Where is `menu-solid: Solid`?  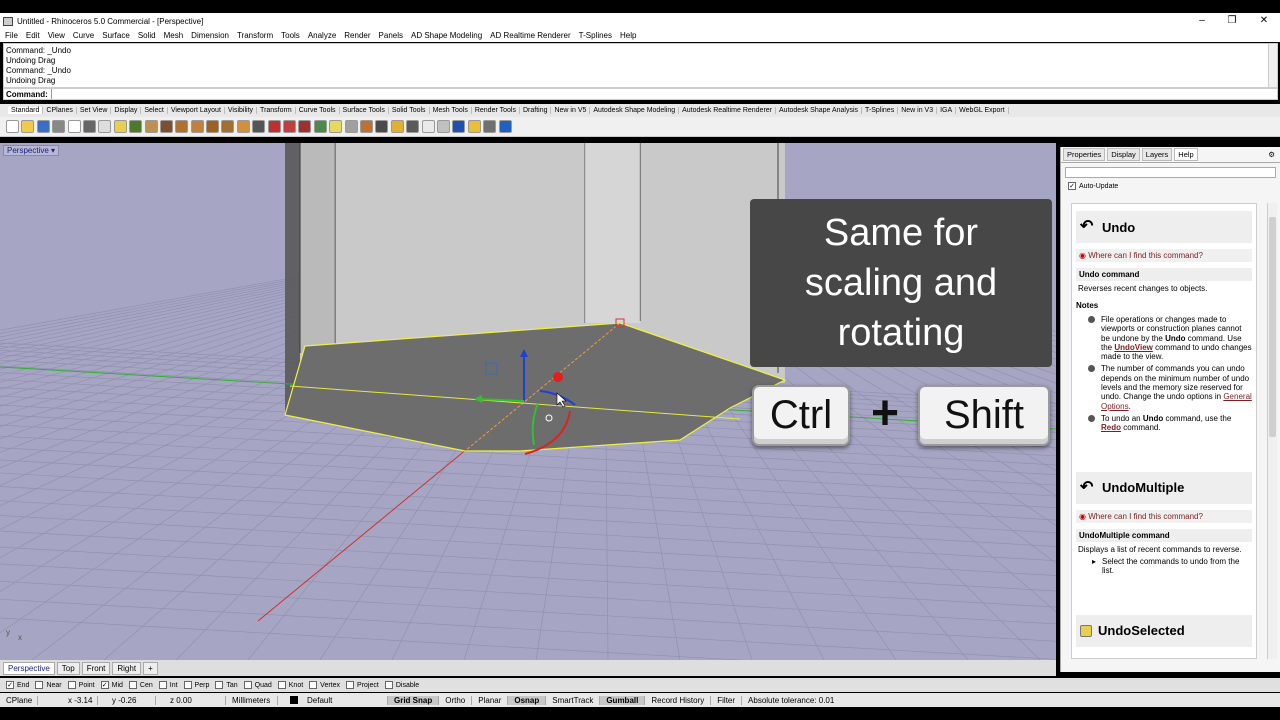
menu-solid: Solid is located at coordinates (147, 35).